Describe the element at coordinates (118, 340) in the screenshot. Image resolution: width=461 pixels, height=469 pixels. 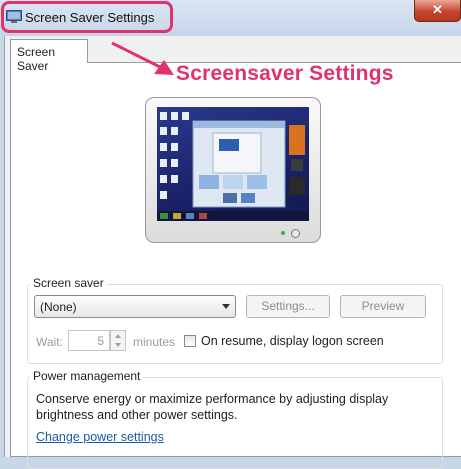
I see `wait-spinner` at that location.